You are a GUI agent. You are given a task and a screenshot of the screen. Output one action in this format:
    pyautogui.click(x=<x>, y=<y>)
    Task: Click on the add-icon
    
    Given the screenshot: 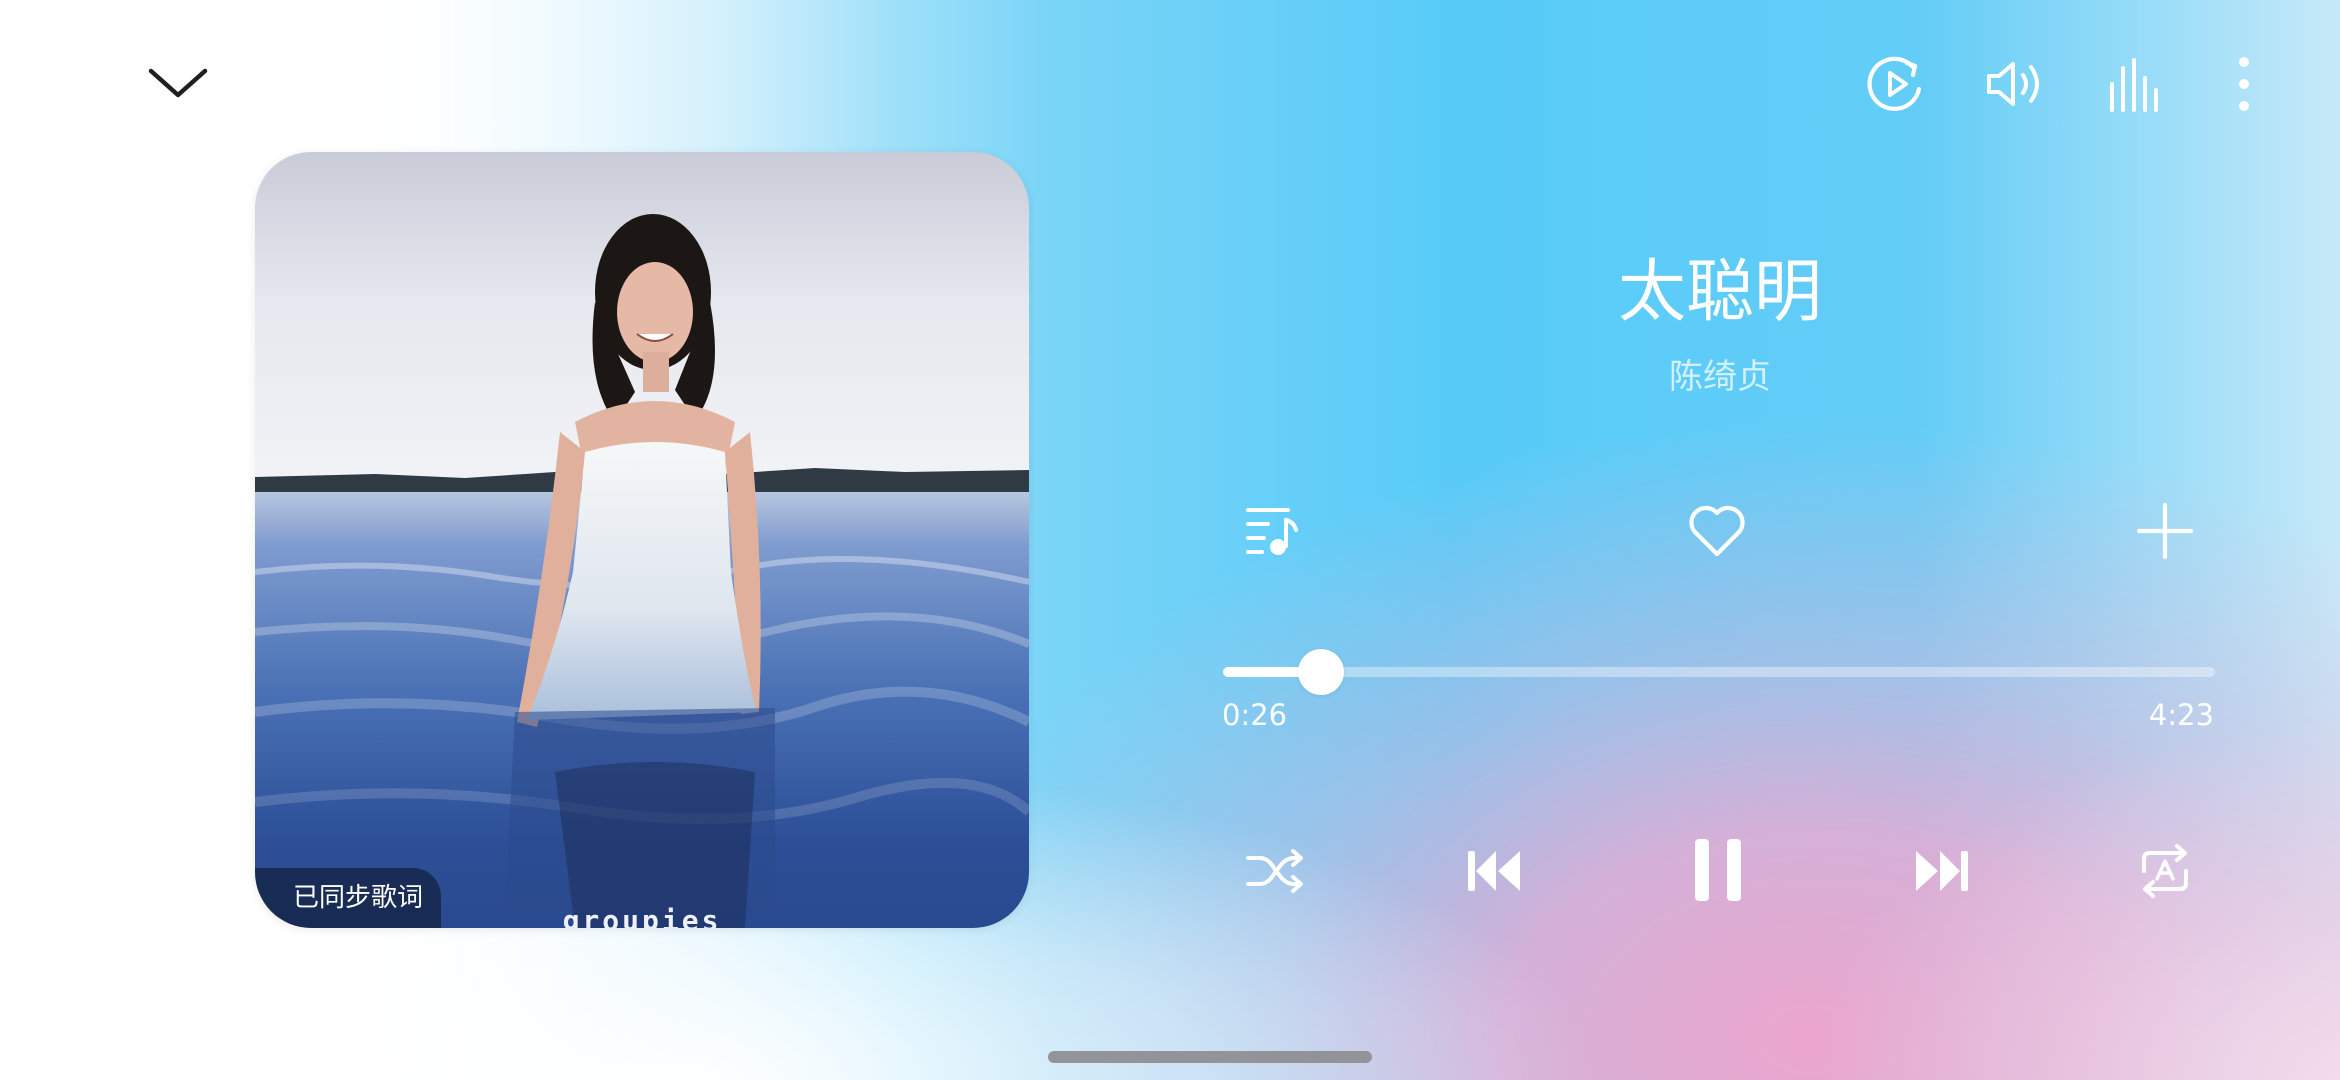 What is the action you would take?
    pyautogui.click(x=2165, y=531)
    